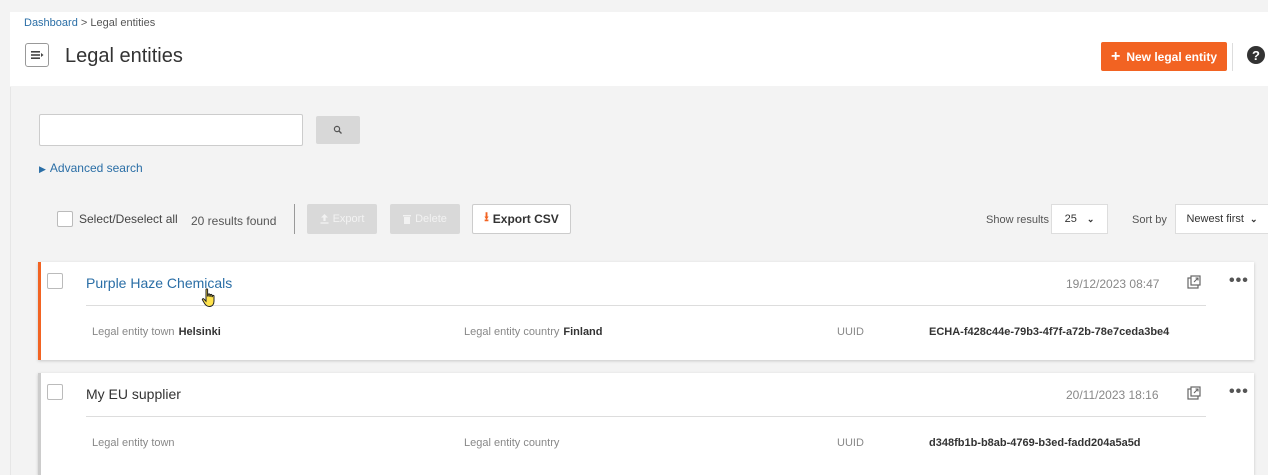  I want to click on hand-pointer-cursor-icon, so click(208, 298).